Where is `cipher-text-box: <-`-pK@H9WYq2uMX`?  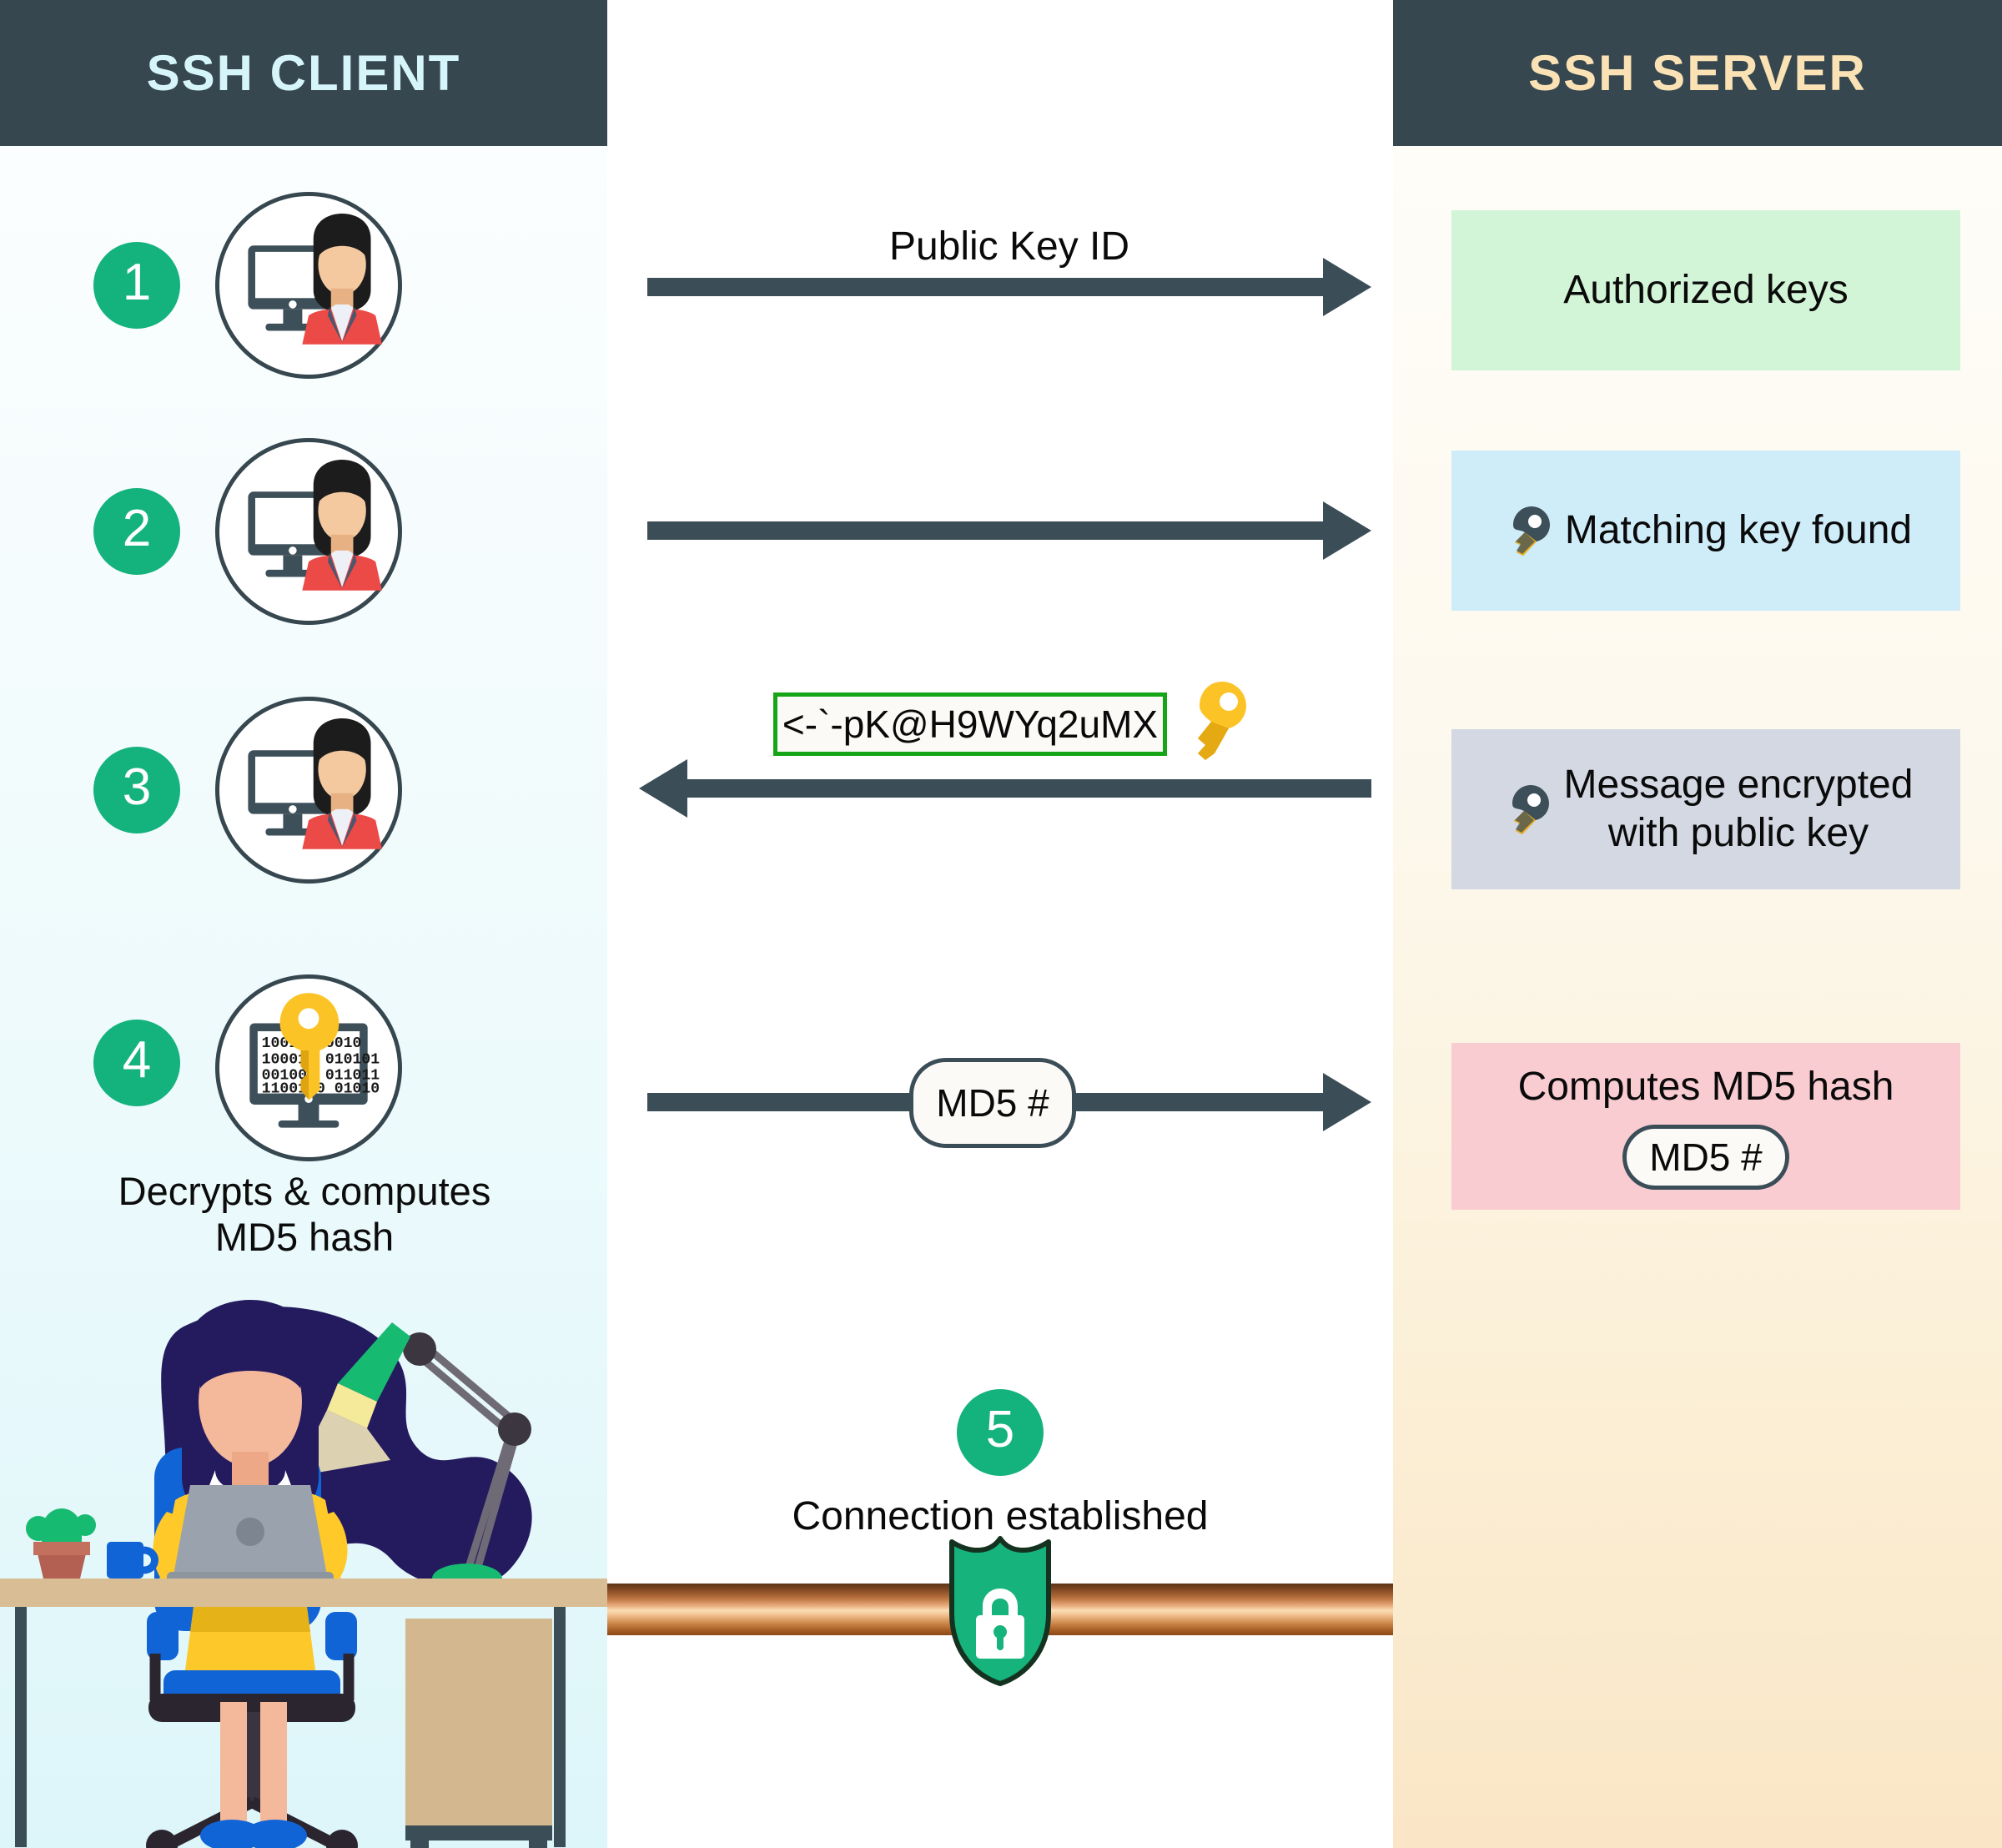 cipher-text-box: <-`-pK@H9WYq2uMX is located at coordinates (970, 724).